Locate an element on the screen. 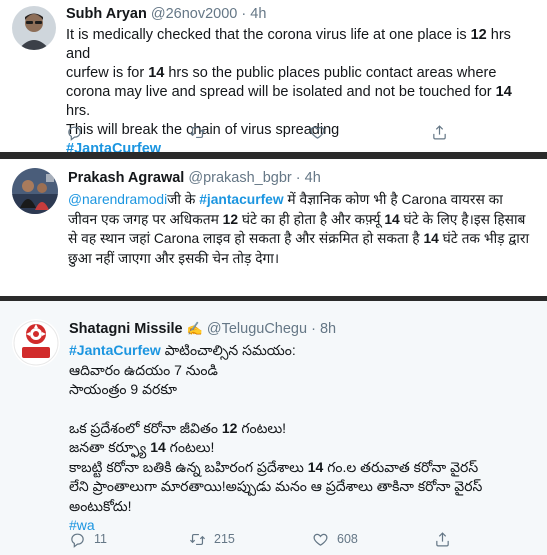  tweet-line: छुआ नहीं जाएगा और इसकी चेन तोड़ देगा। is located at coordinates (174, 258).